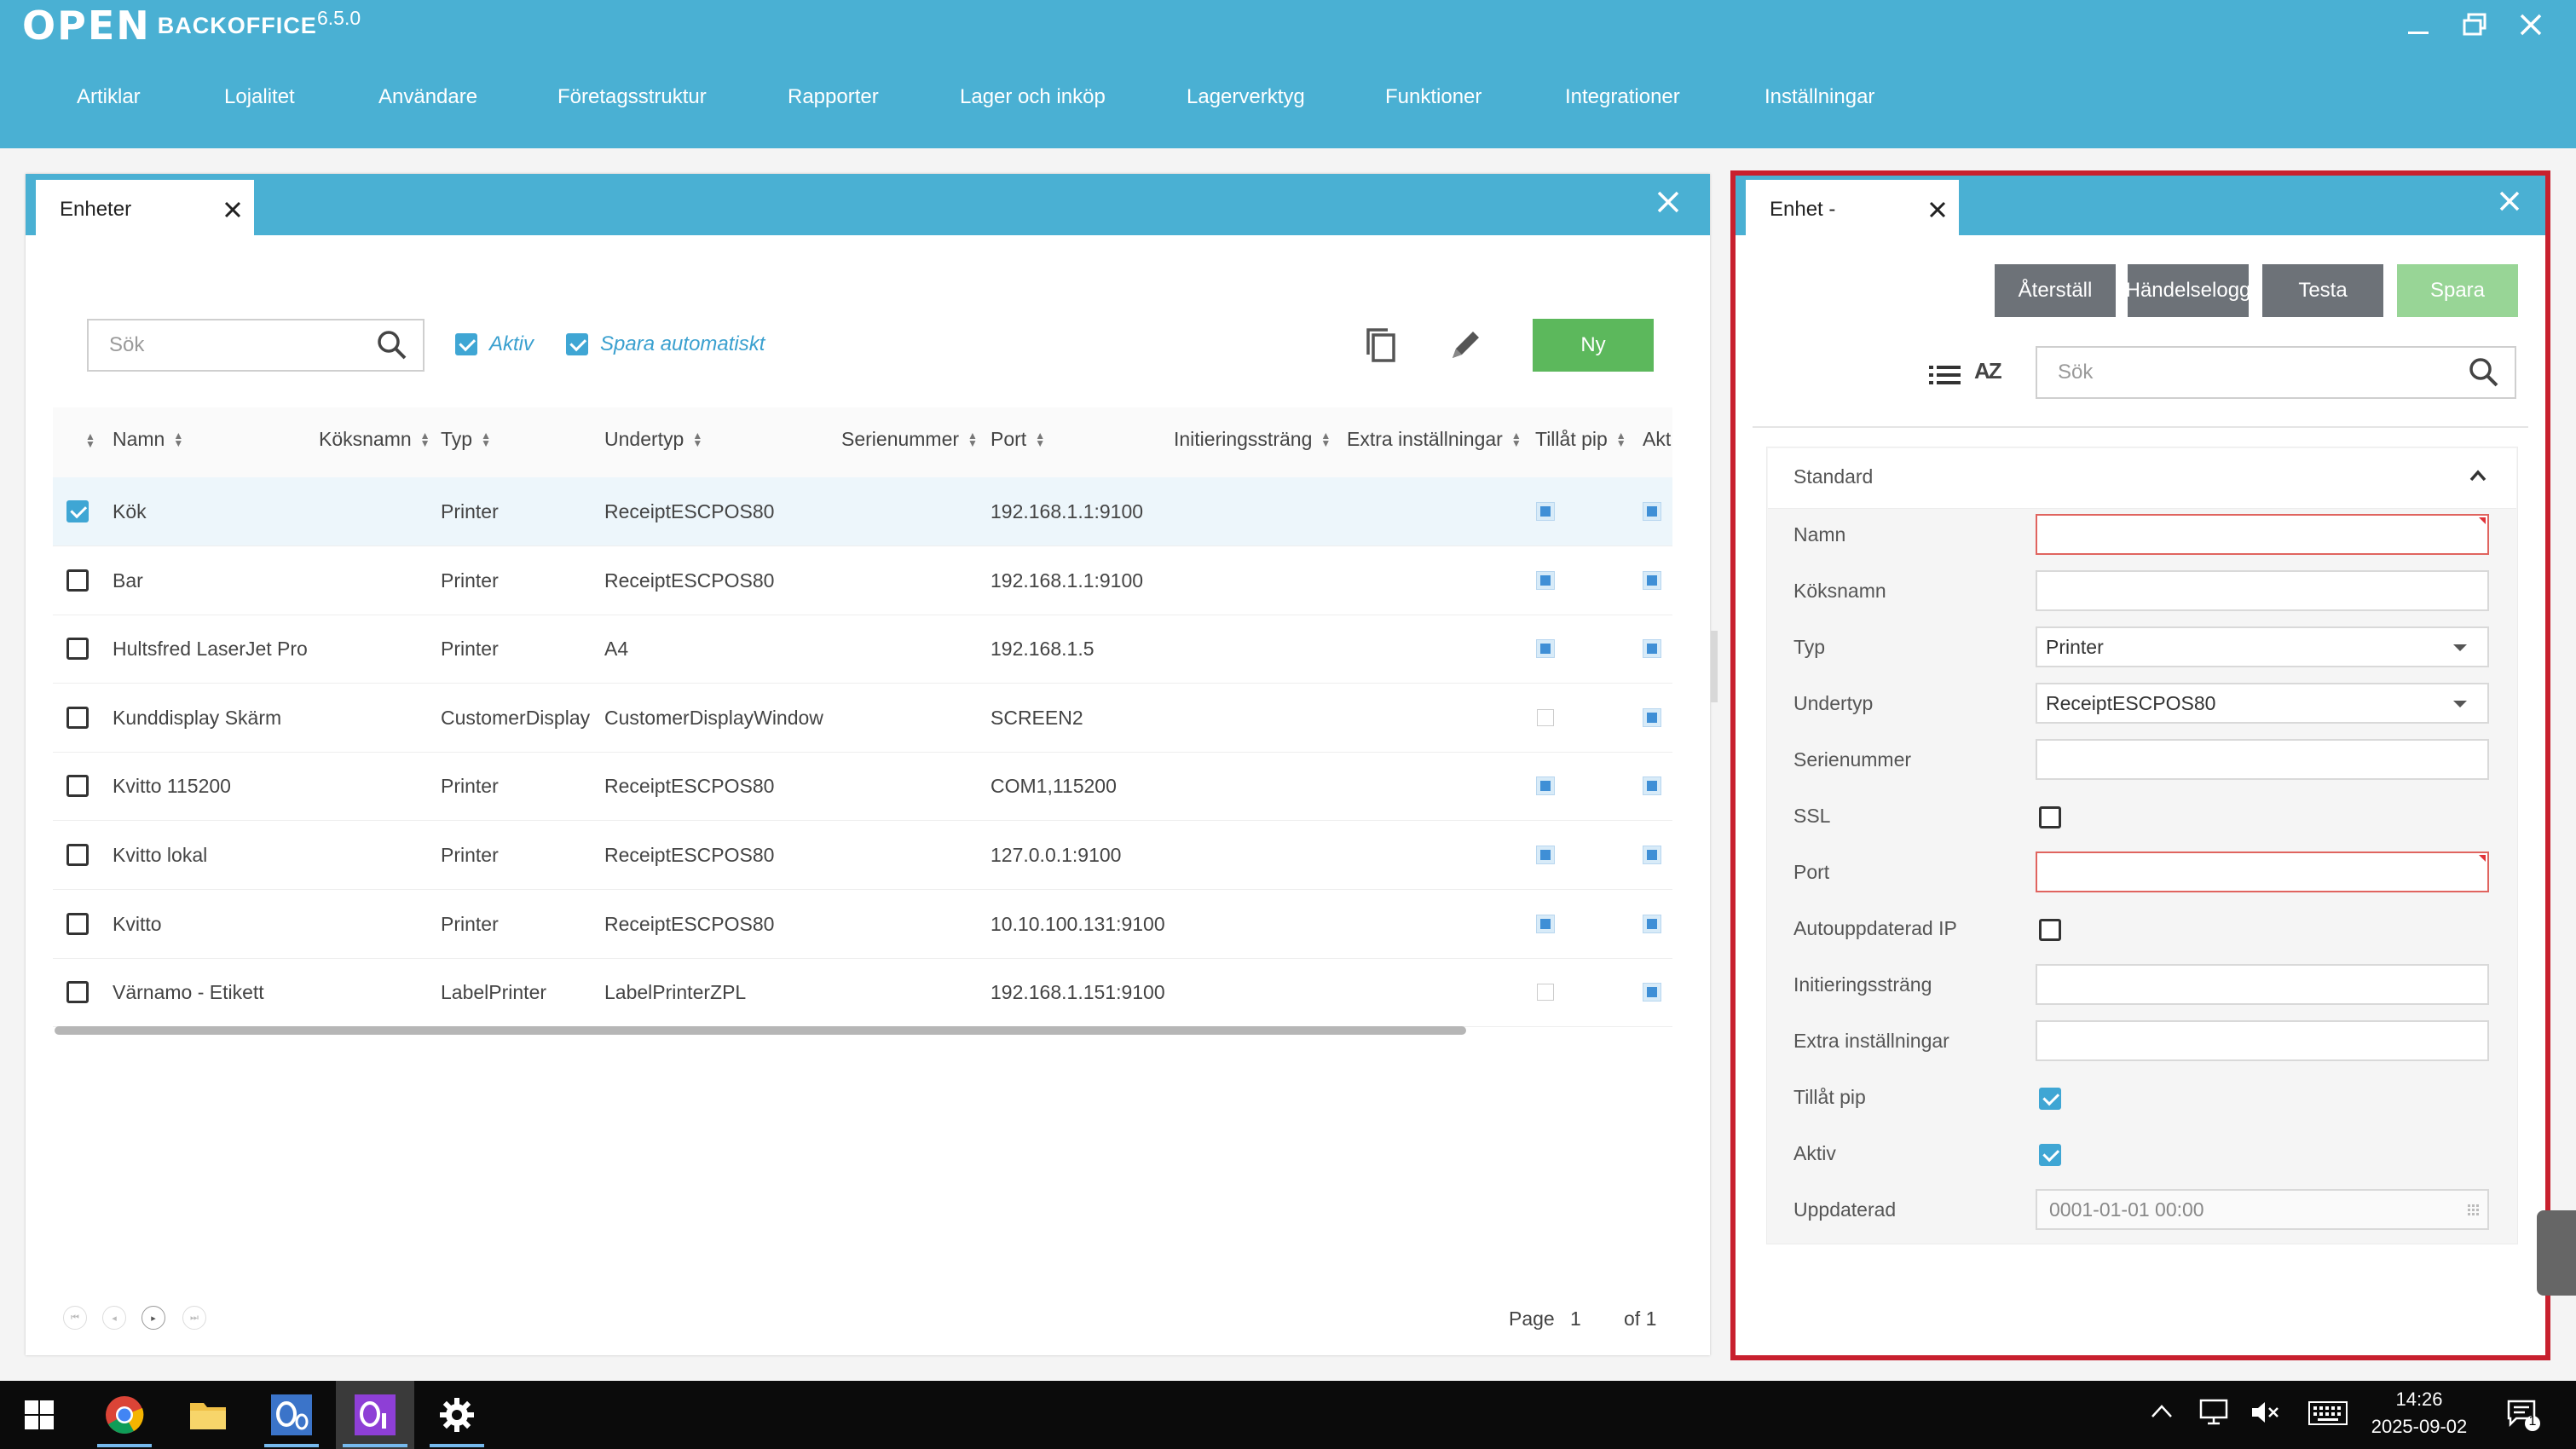 Image resolution: width=2576 pixels, height=1449 pixels. What do you see at coordinates (577, 344) in the screenshot?
I see `autosave-checkbox-box` at bounding box center [577, 344].